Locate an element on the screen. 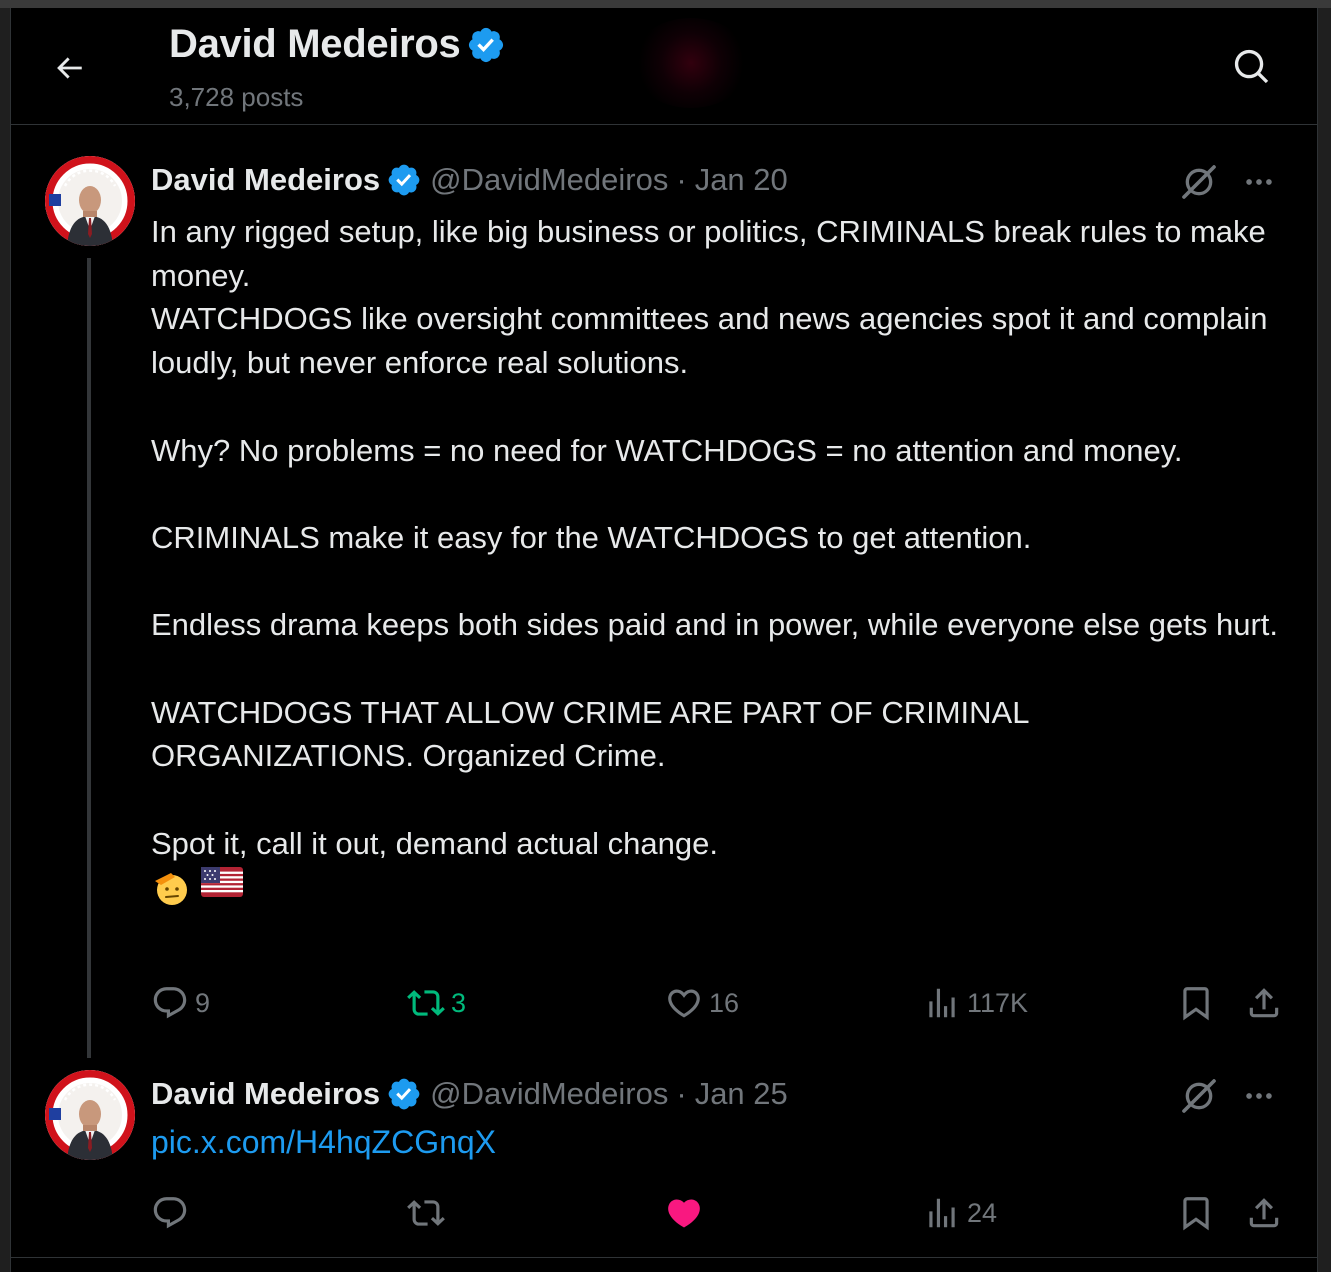  profile-name: David Medeiros is located at coordinates (315, 44).